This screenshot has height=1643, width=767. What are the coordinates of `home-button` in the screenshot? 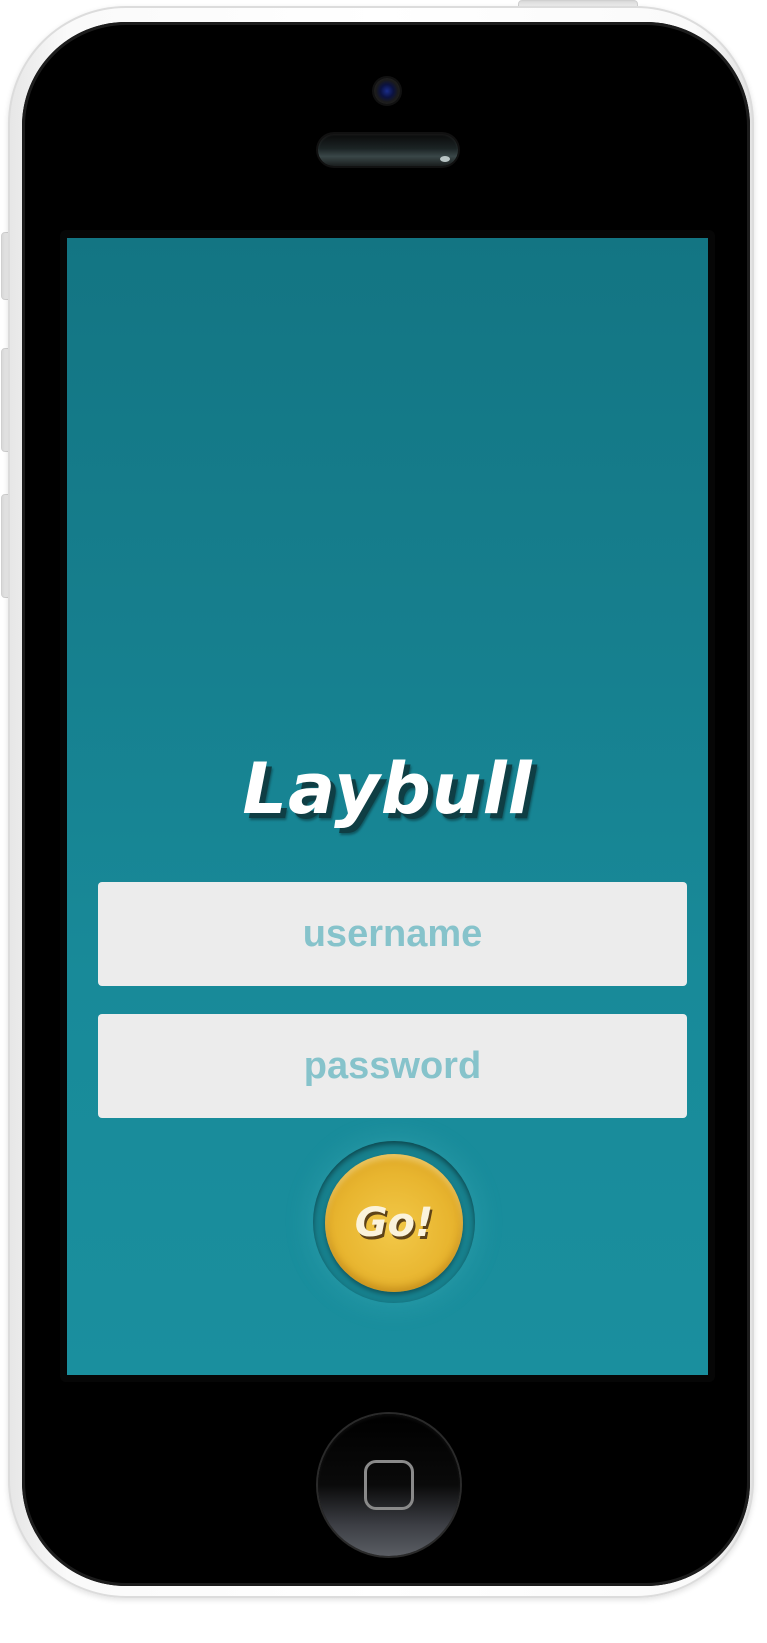 It's located at (389, 1485).